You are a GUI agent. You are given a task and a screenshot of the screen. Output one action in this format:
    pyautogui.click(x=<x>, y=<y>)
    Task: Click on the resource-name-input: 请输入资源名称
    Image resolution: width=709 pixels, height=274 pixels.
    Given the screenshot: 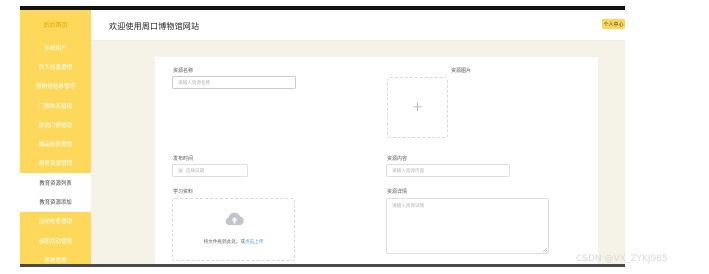 What is the action you would take?
    pyautogui.click(x=234, y=82)
    